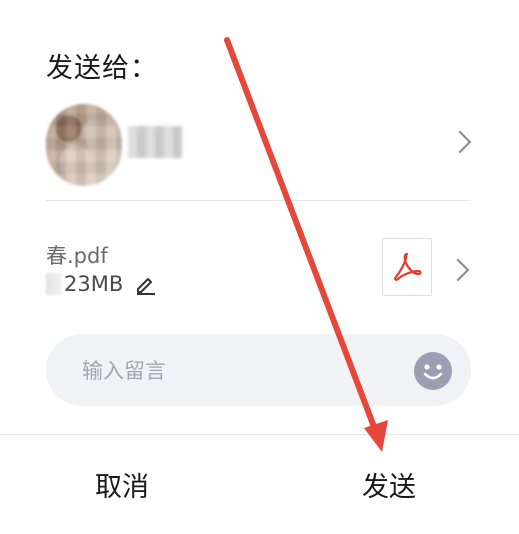 The width and height of the screenshot is (519, 534). What do you see at coordinates (146, 284) in the screenshot?
I see `pencil-icon` at bounding box center [146, 284].